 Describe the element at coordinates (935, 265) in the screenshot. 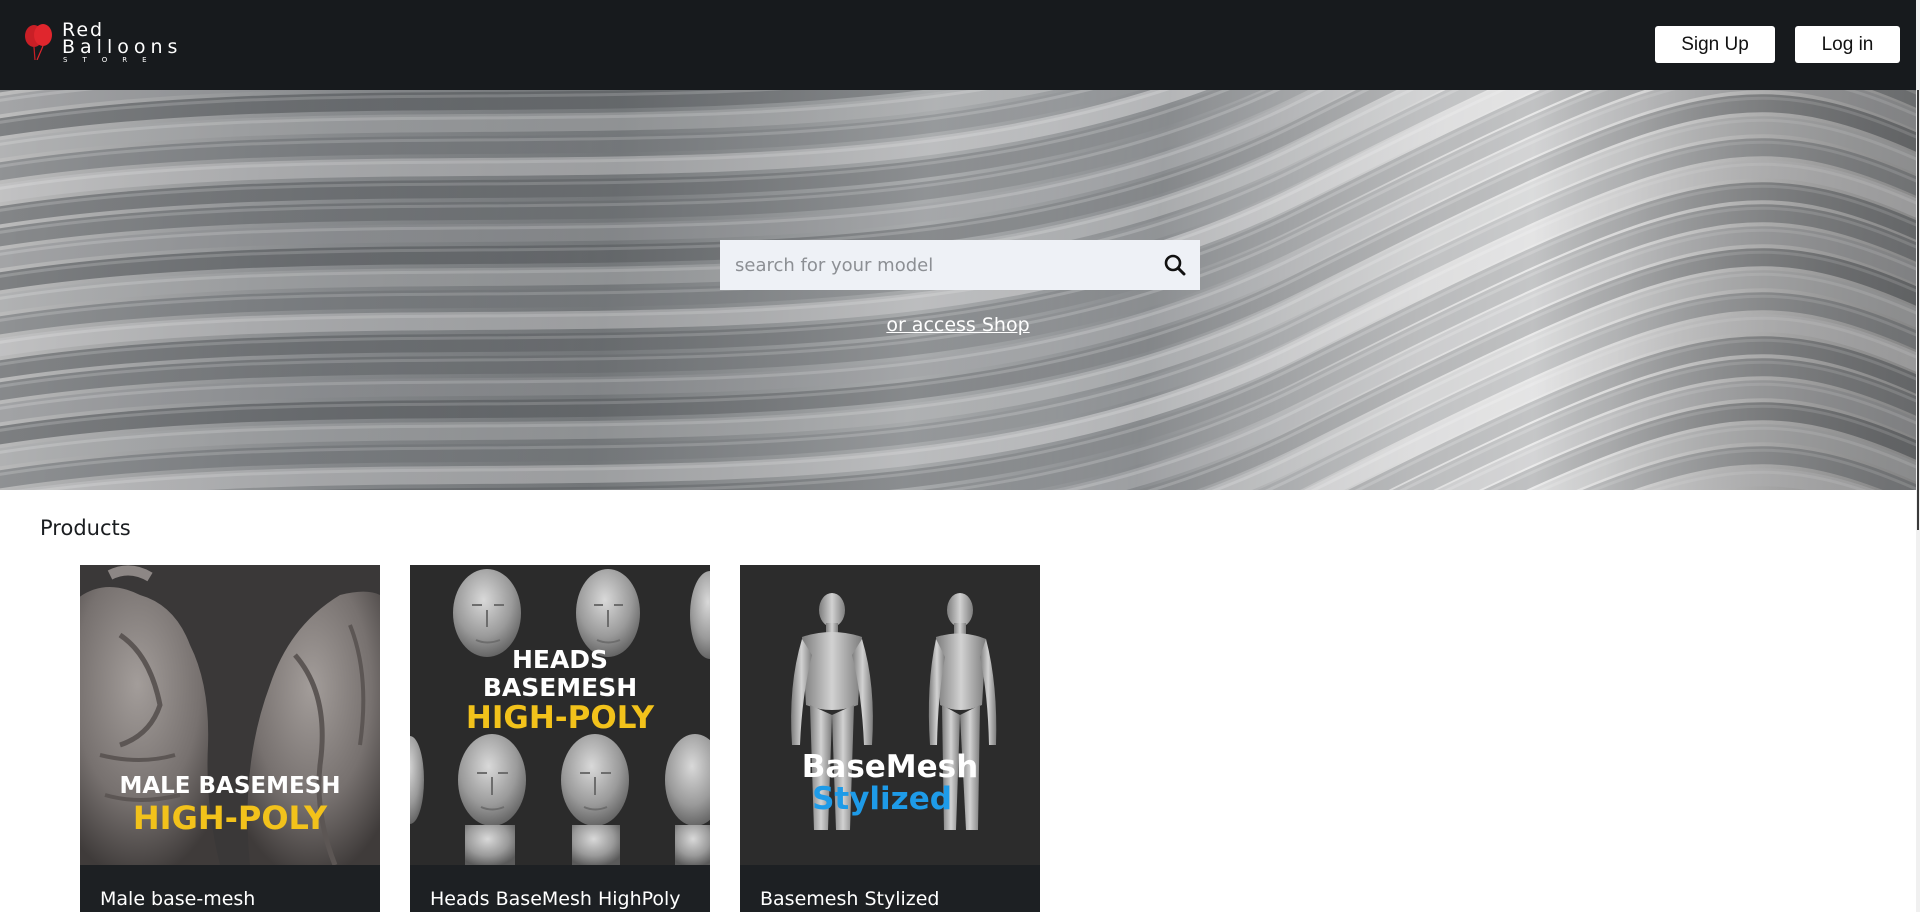

I see `search-input` at that location.